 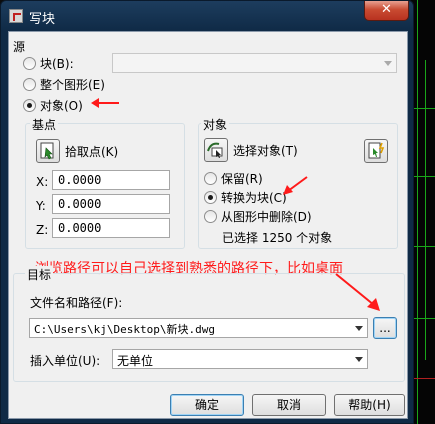 What do you see at coordinates (266, 217) in the screenshot?
I see `radio-label: 从图形中删除(D)` at bounding box center [266, 217].